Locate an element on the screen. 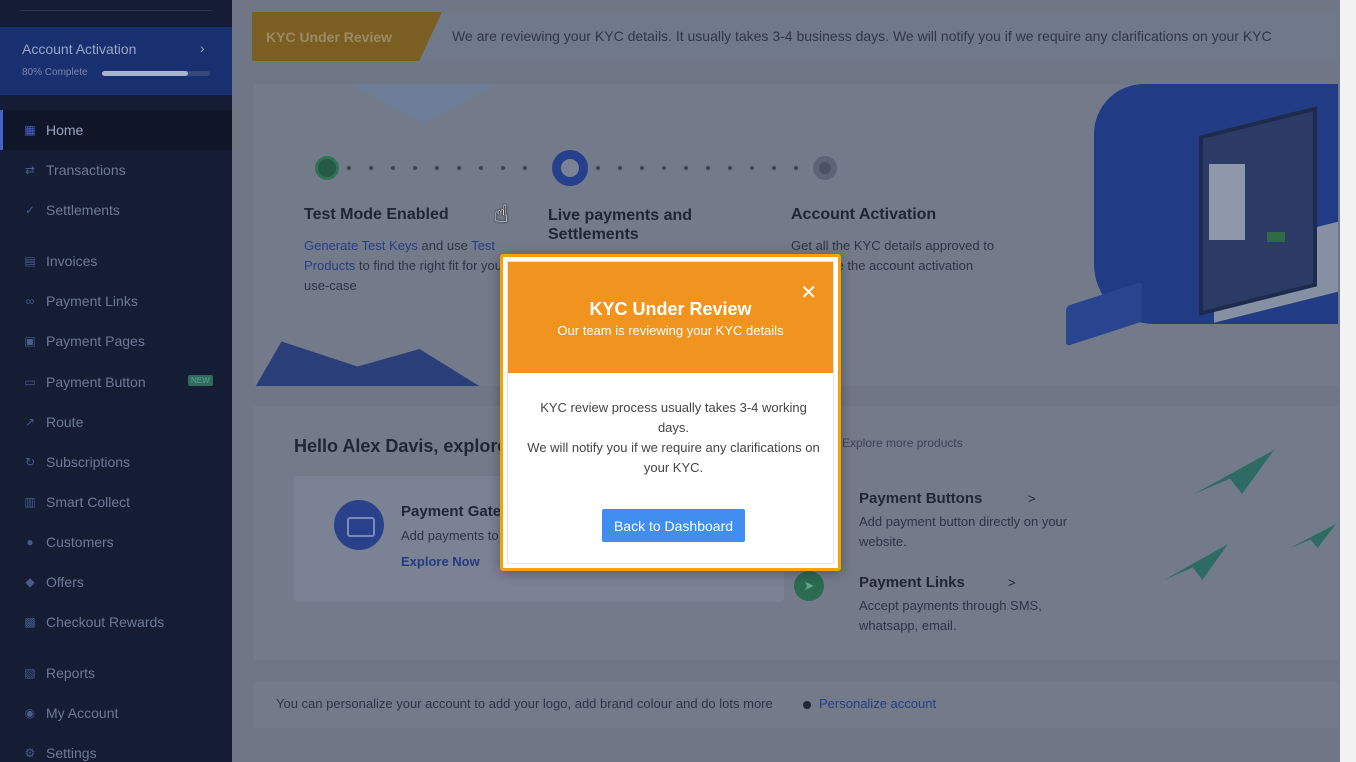 The image size is (1356, 762). chevron-right-icon: › is located at coordinates (202, 48).